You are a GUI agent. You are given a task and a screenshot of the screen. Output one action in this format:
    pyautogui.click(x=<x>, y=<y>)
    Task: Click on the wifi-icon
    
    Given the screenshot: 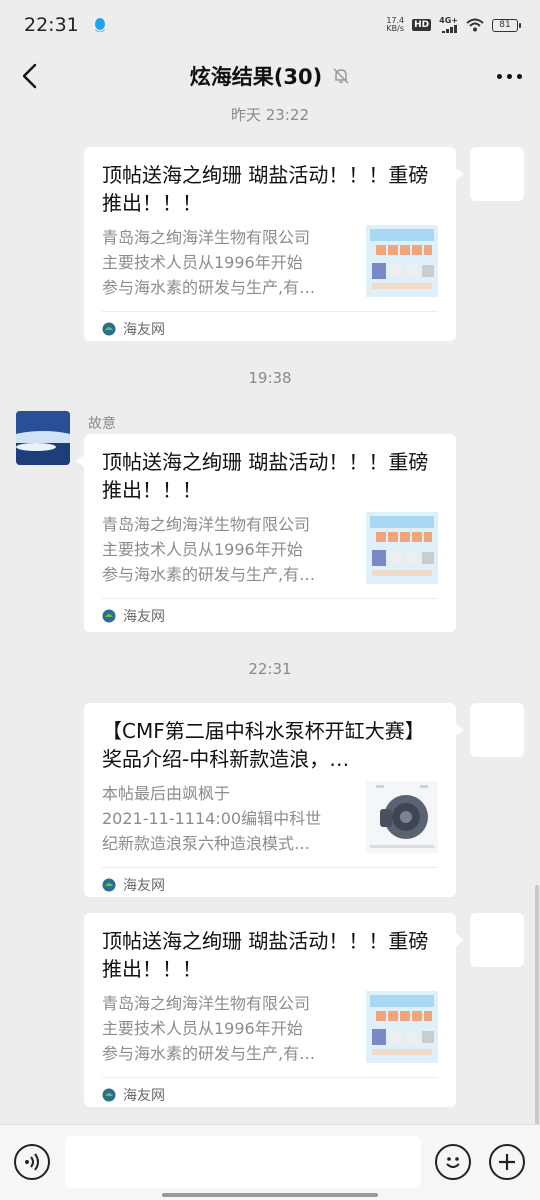 What is the action you would take?
    pyautogui.click(x=475, y=25)
    